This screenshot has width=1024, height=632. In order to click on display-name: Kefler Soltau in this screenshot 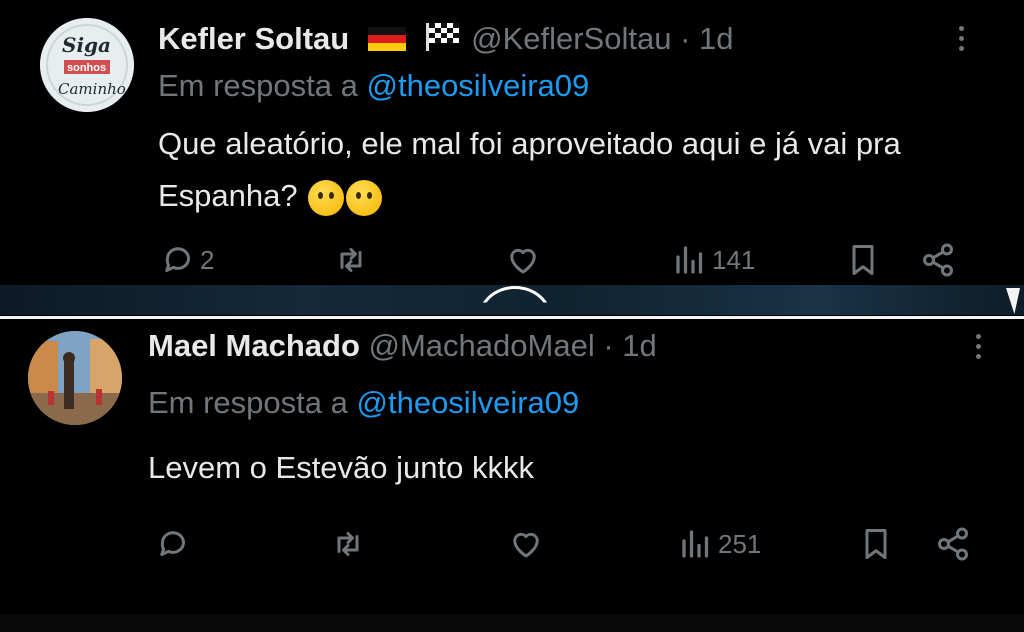, I will do `click(253, 38)`.